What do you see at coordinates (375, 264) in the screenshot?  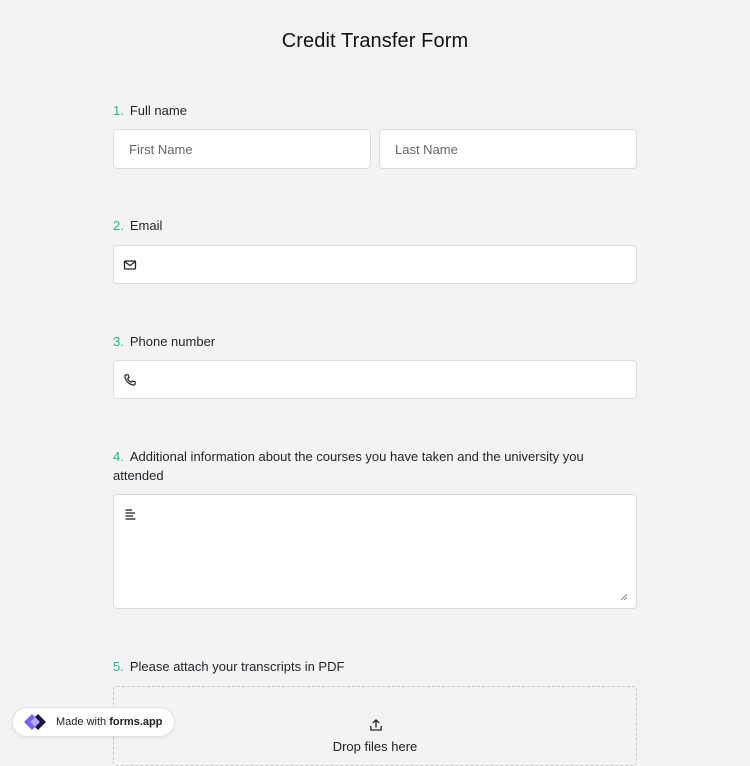 I see `email-field` at bounding box center [375, 264].